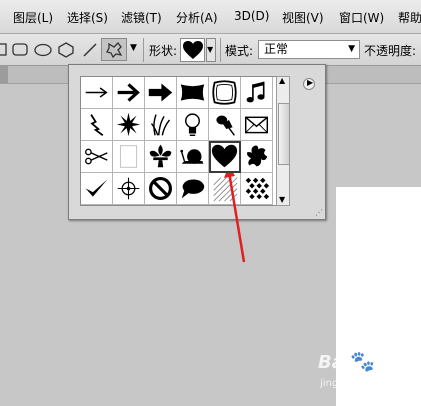 Image resolution: width=421 pixels, height=406 pixels. Describe the element at coordinates (251, 16) in the screenshot. I see `menu-3d: 3D(D)` at that location.